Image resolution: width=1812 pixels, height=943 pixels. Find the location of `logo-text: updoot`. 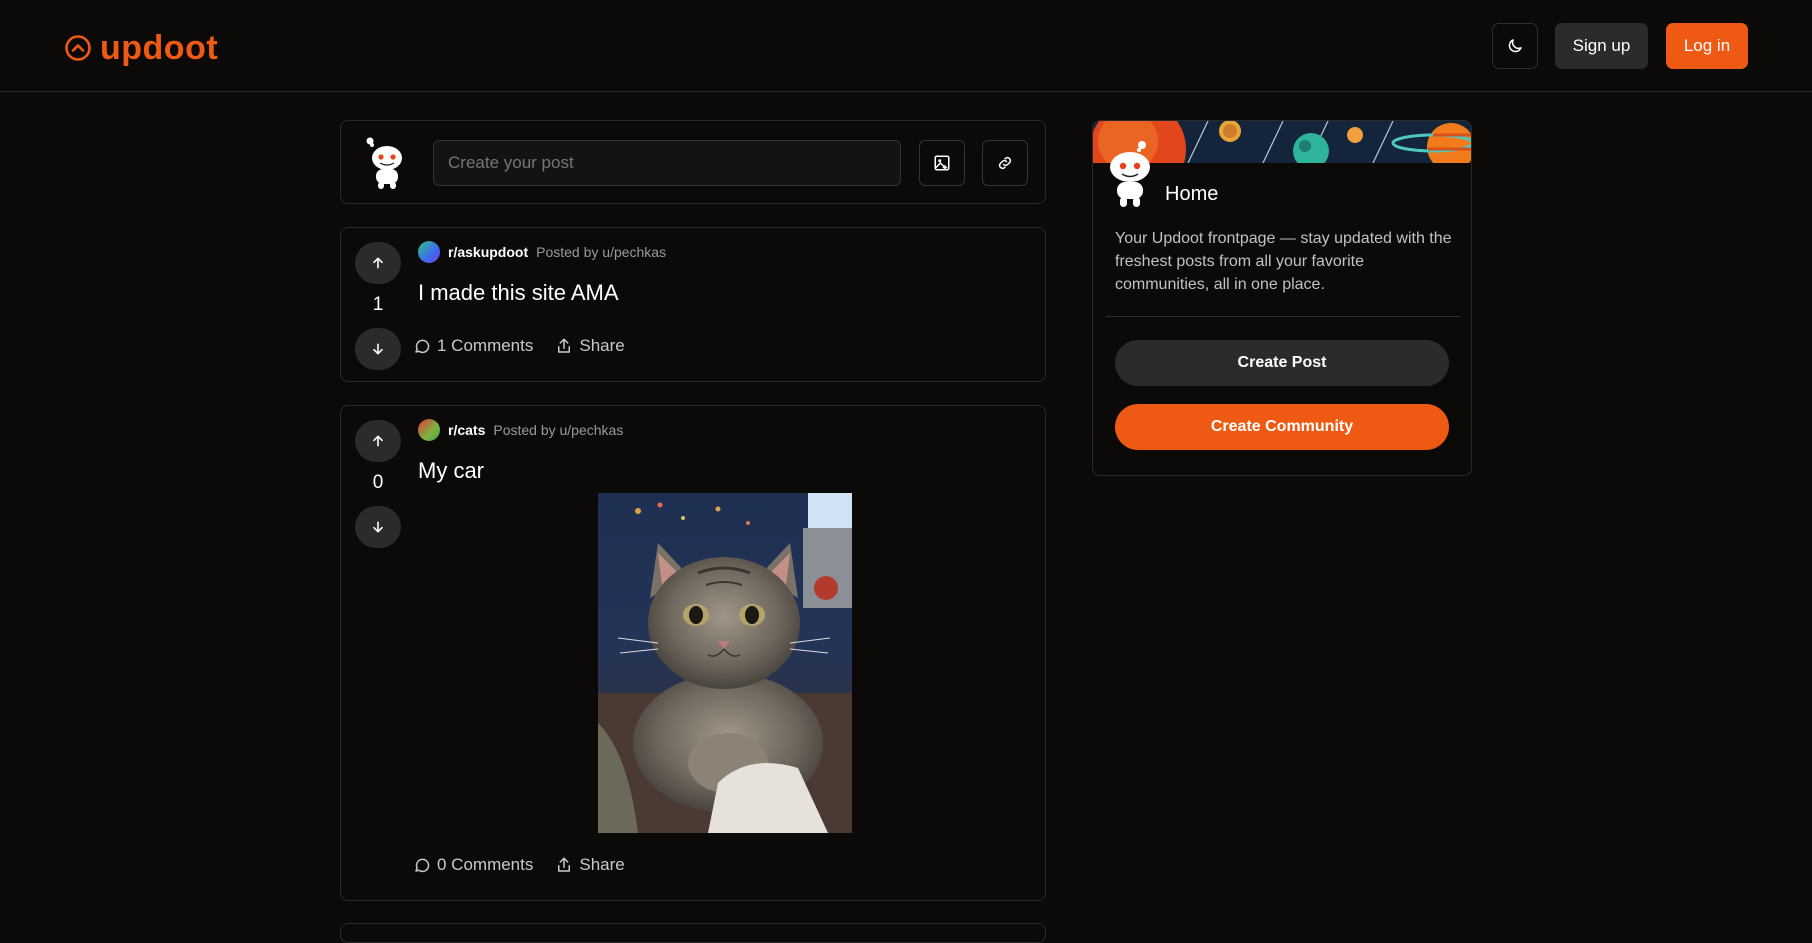

logo-text: updoot is located at coordinates (159, 48).